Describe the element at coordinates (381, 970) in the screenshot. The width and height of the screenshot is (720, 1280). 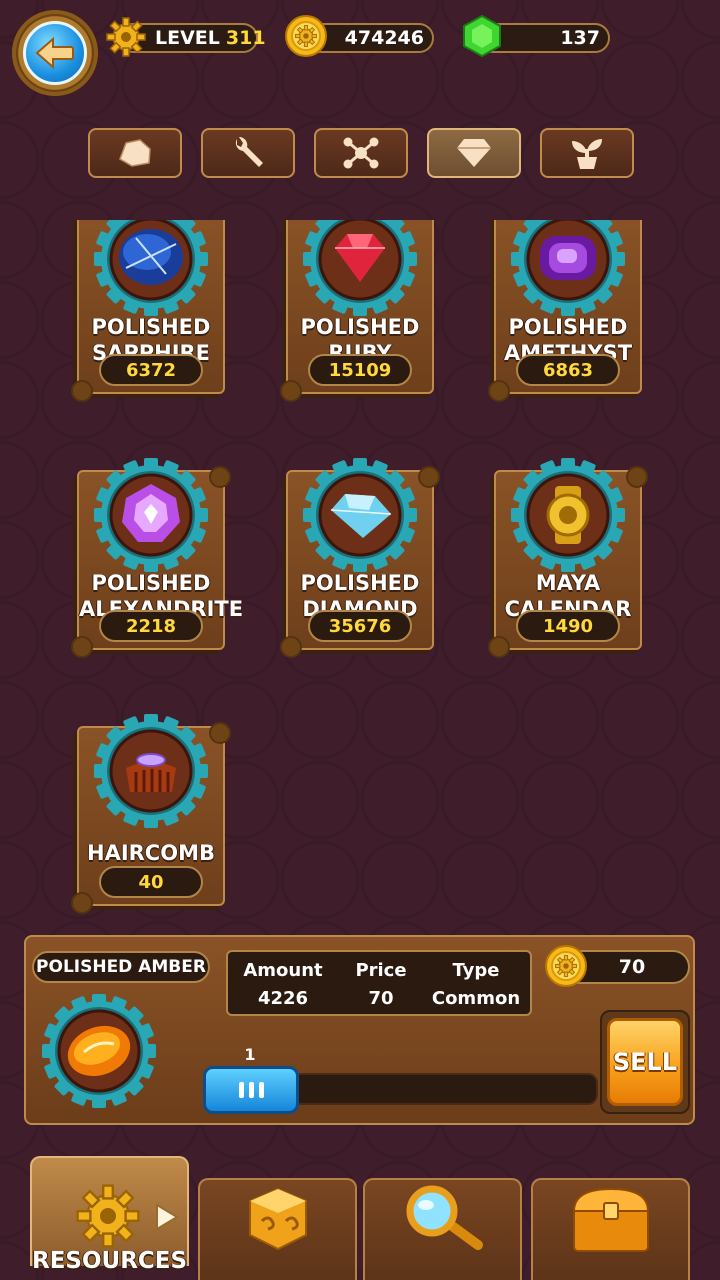
I see `price-label: Price` at that location.